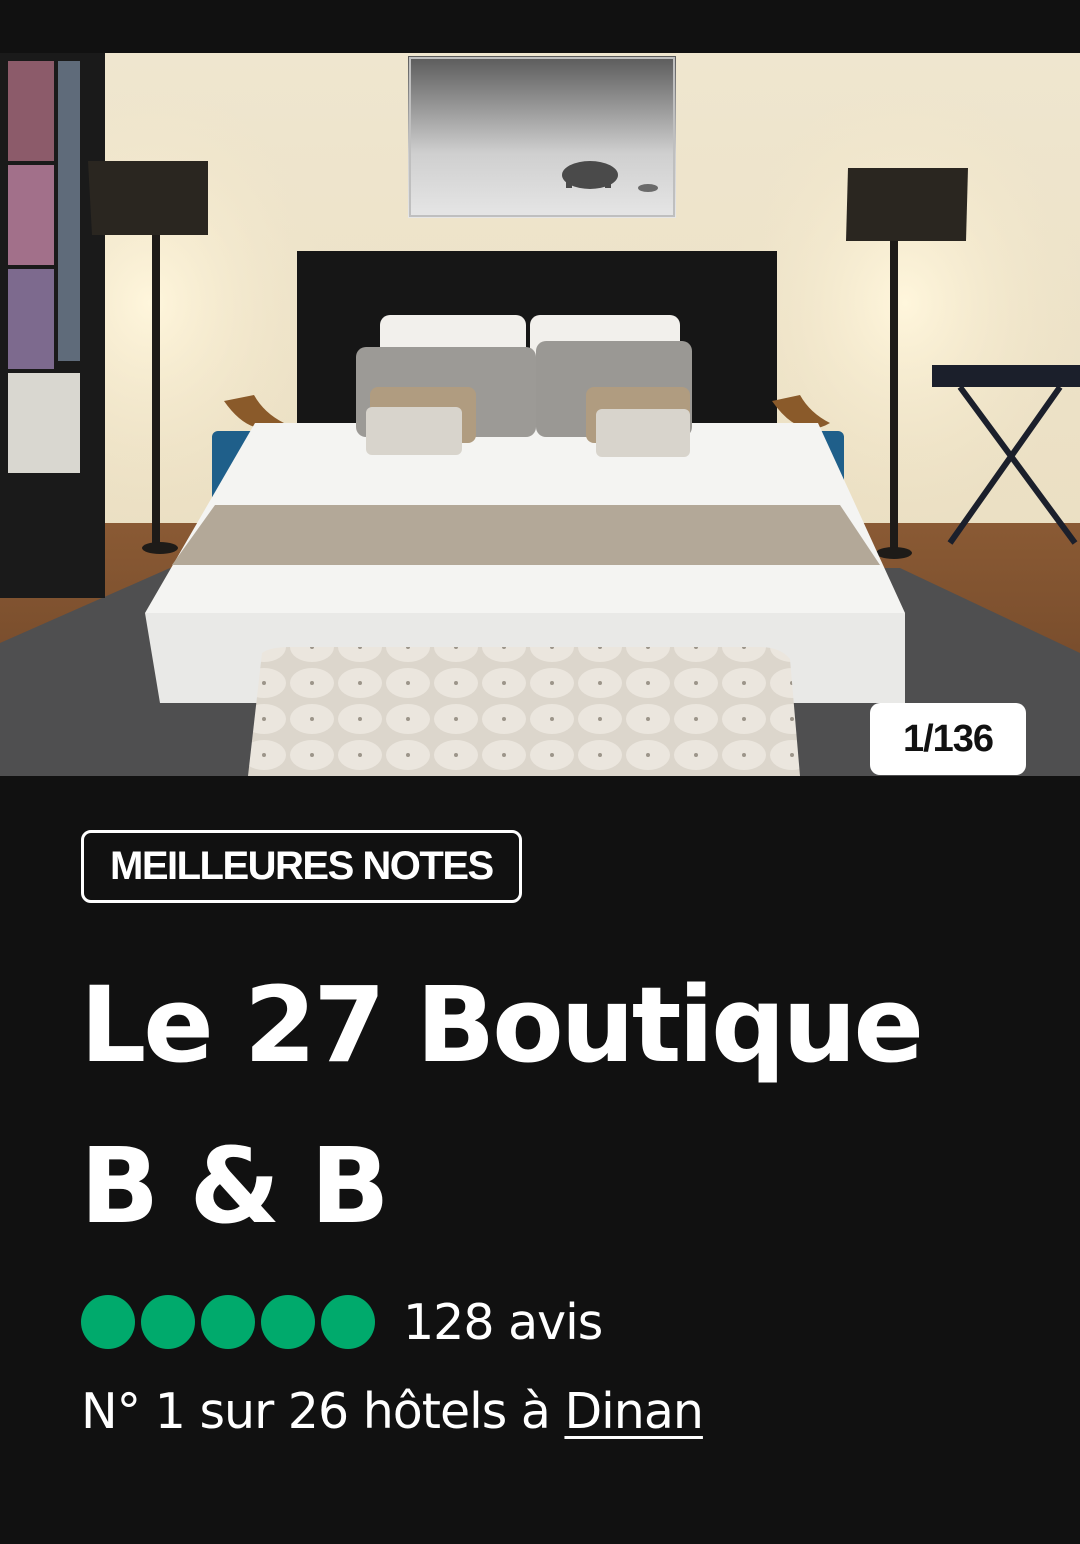 The height and width of the screenshot is (1544, 1080). I want to click on hotel-name: Le 27 Boutique B & B, so click(502, 1105).